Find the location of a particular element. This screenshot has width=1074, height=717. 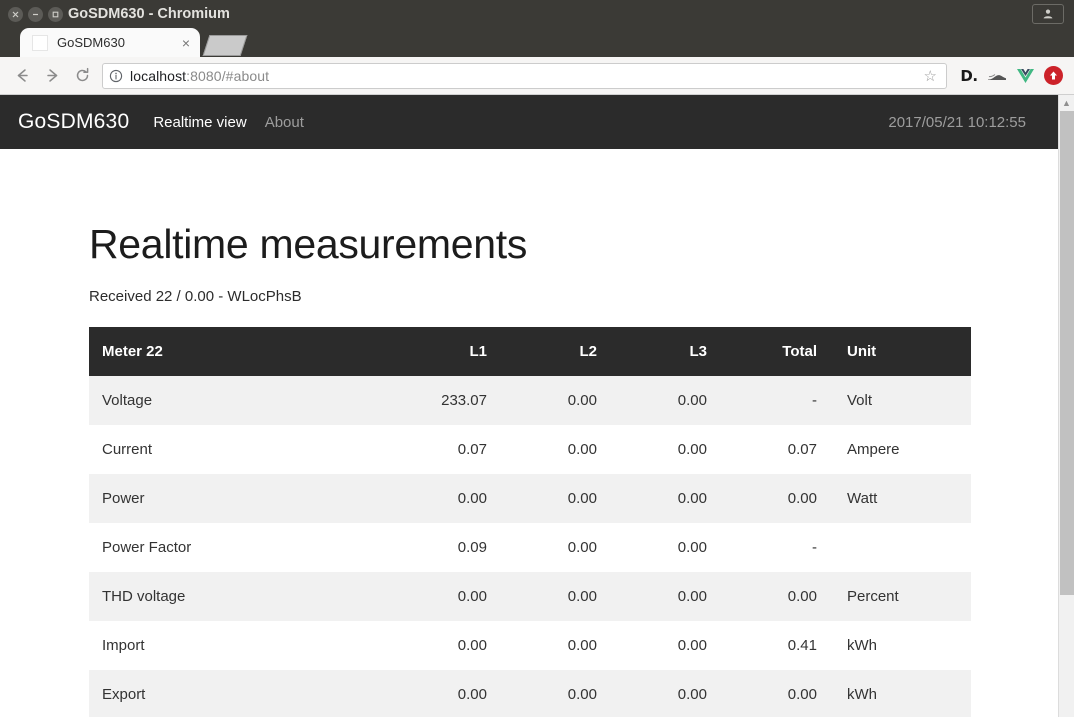

window-close-button is located at coordinates (15, 14).